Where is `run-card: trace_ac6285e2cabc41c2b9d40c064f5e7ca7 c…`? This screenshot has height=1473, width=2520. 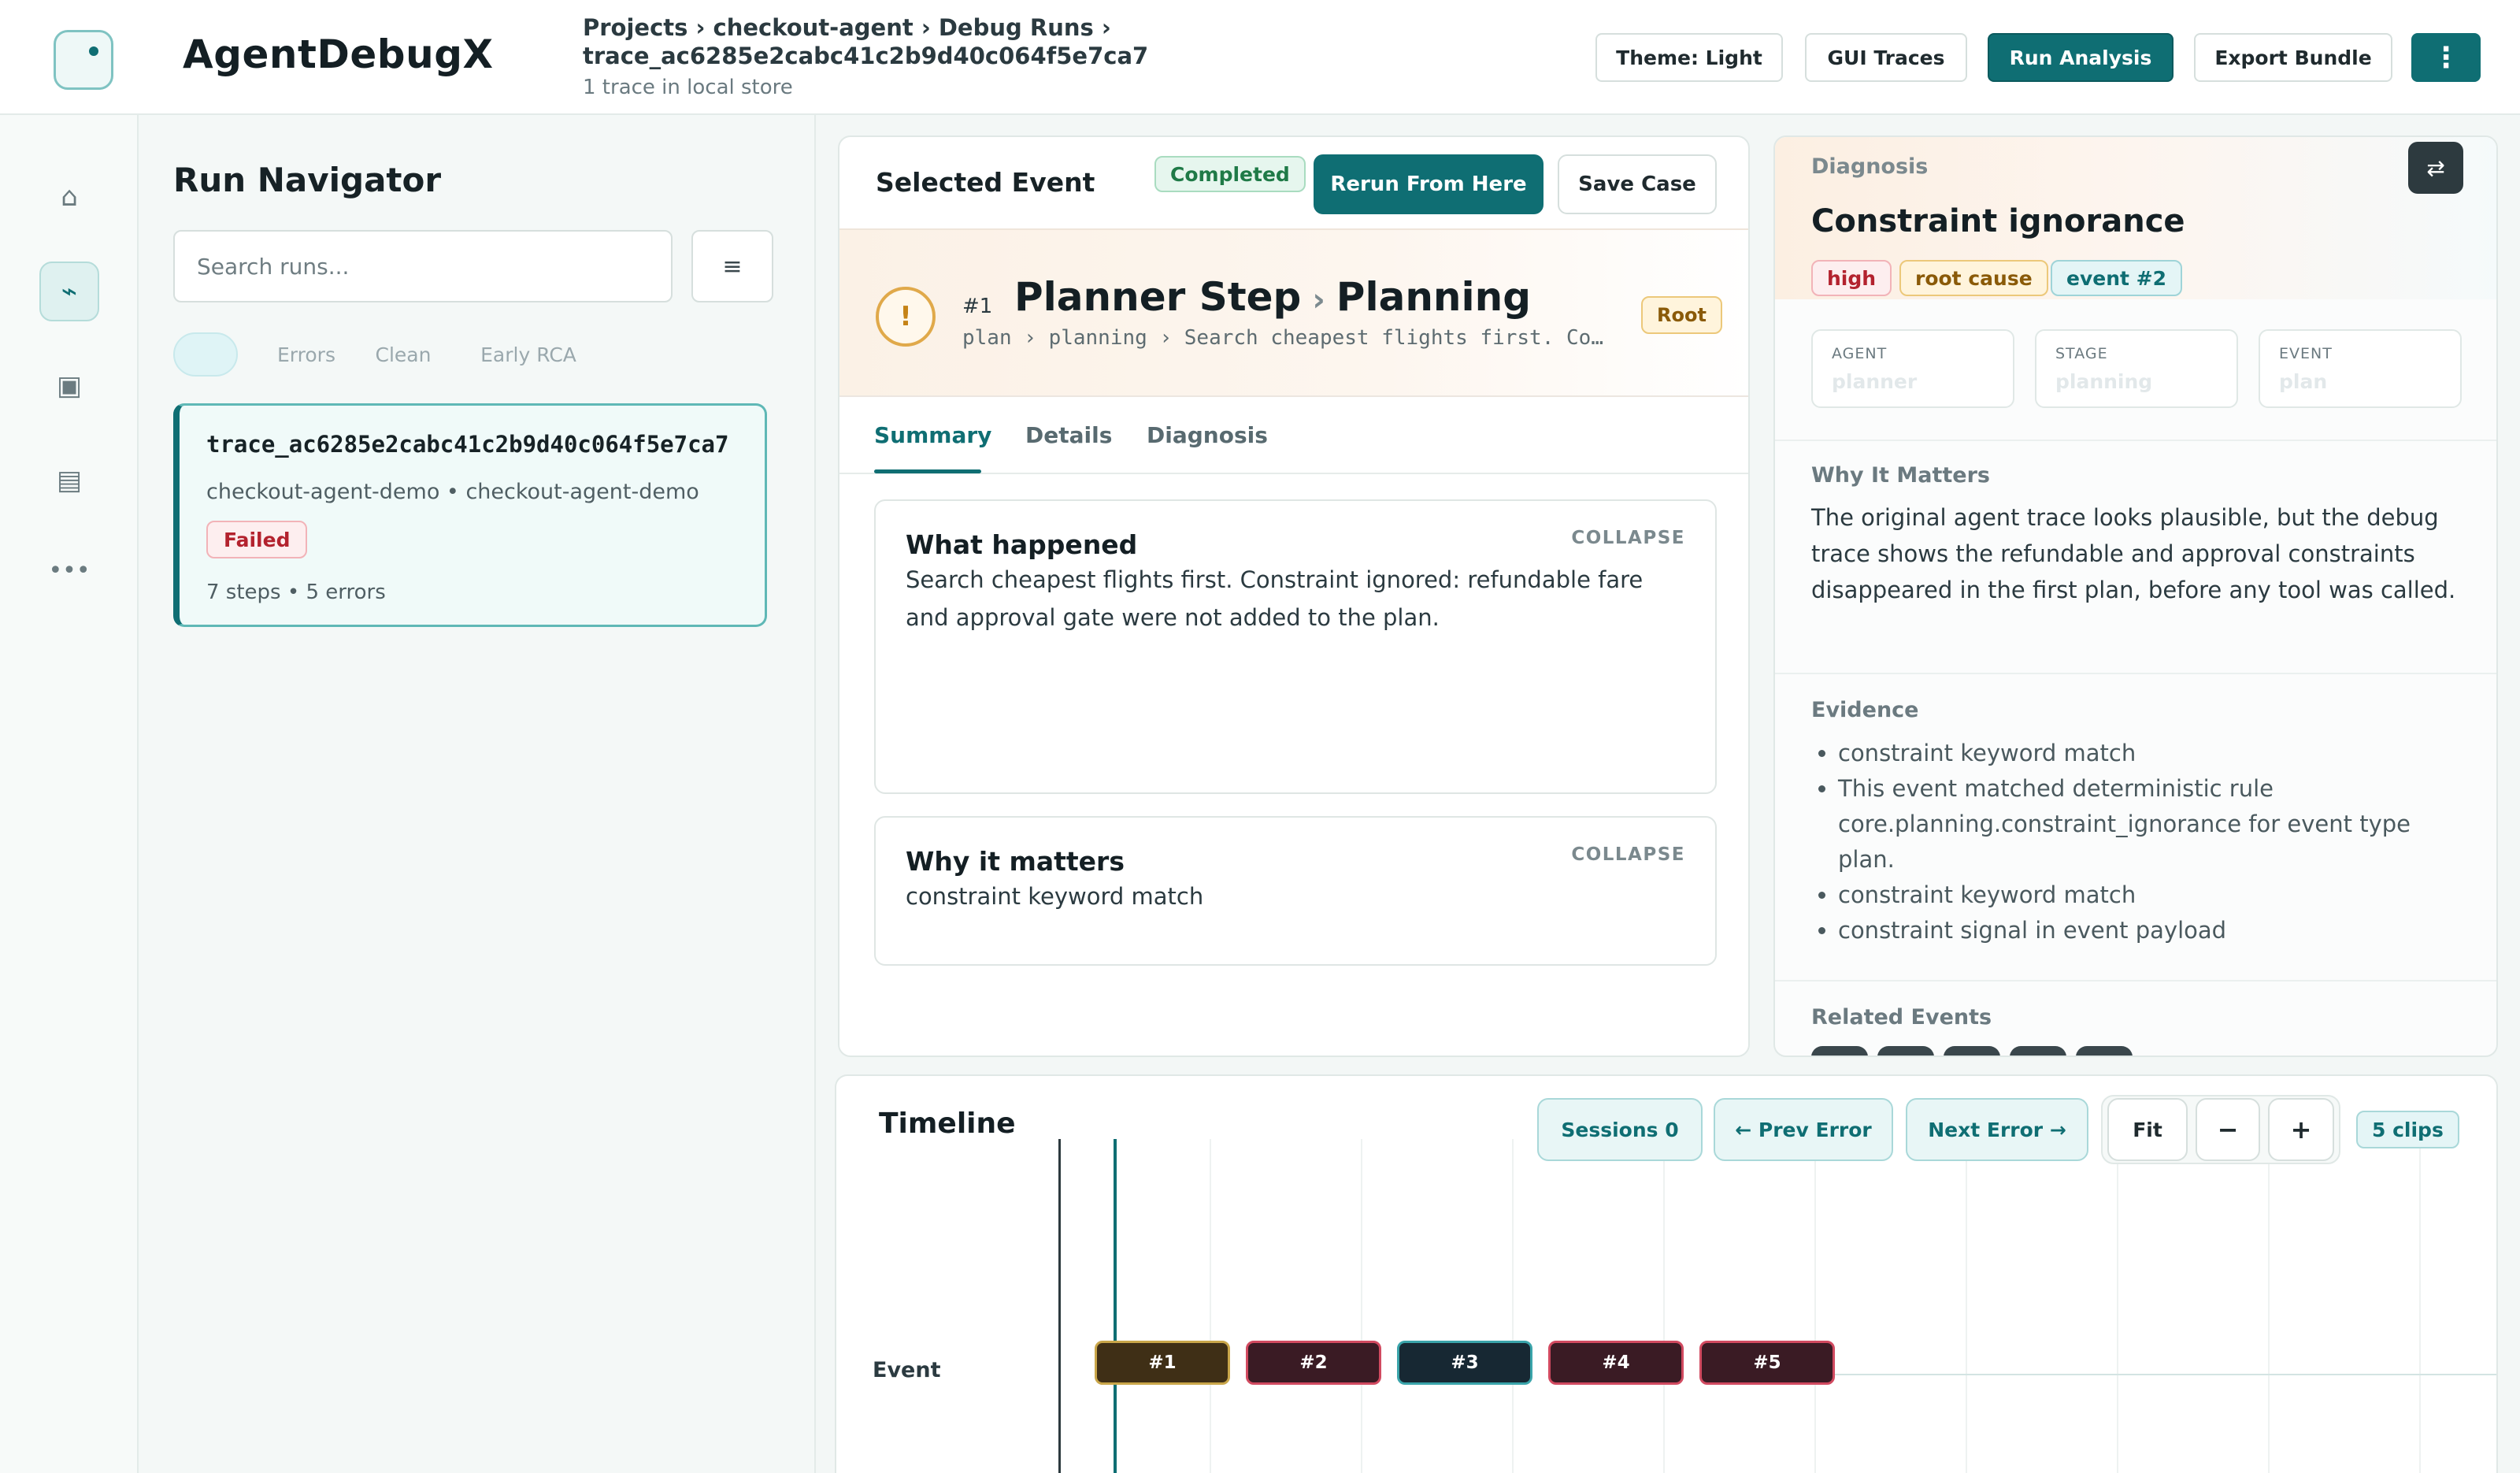
run-card: trace_ac6285e2cabc41c2b9d40c064f5e7ca7 c… is located at coordinates (470, 515).